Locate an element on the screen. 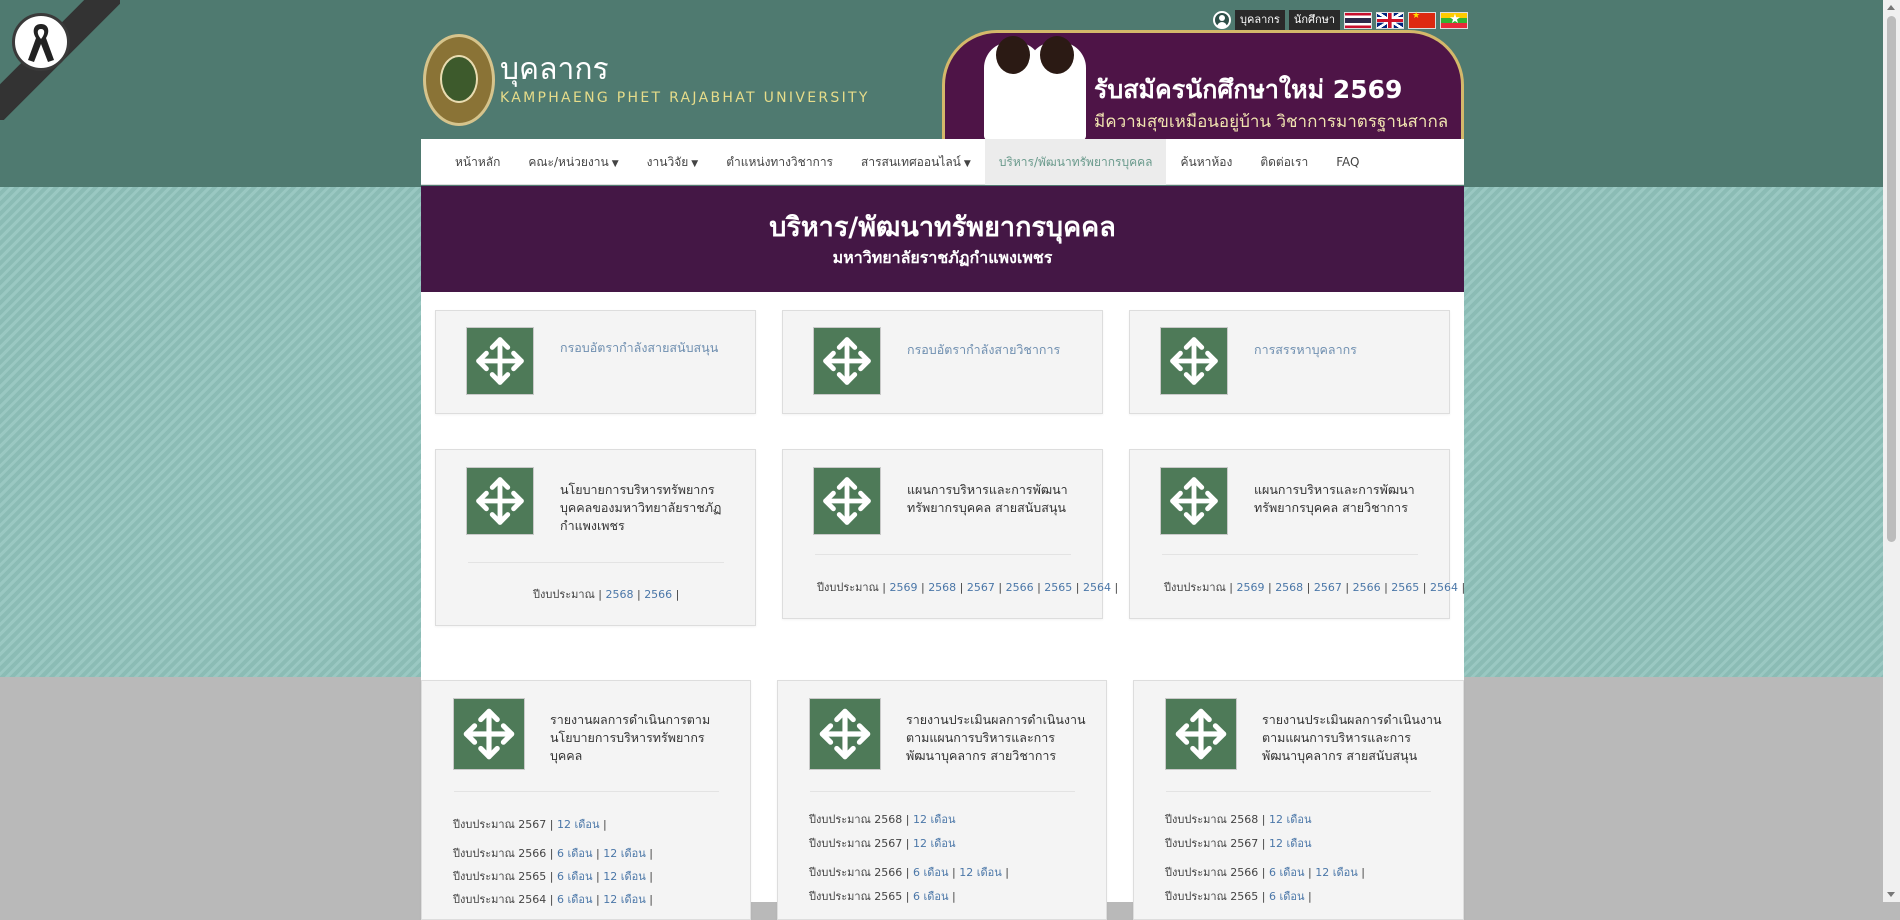 The width and height of the screenshot is (1900, 920). caret-down-icon: ▼ is located at coordinates (615, 163).